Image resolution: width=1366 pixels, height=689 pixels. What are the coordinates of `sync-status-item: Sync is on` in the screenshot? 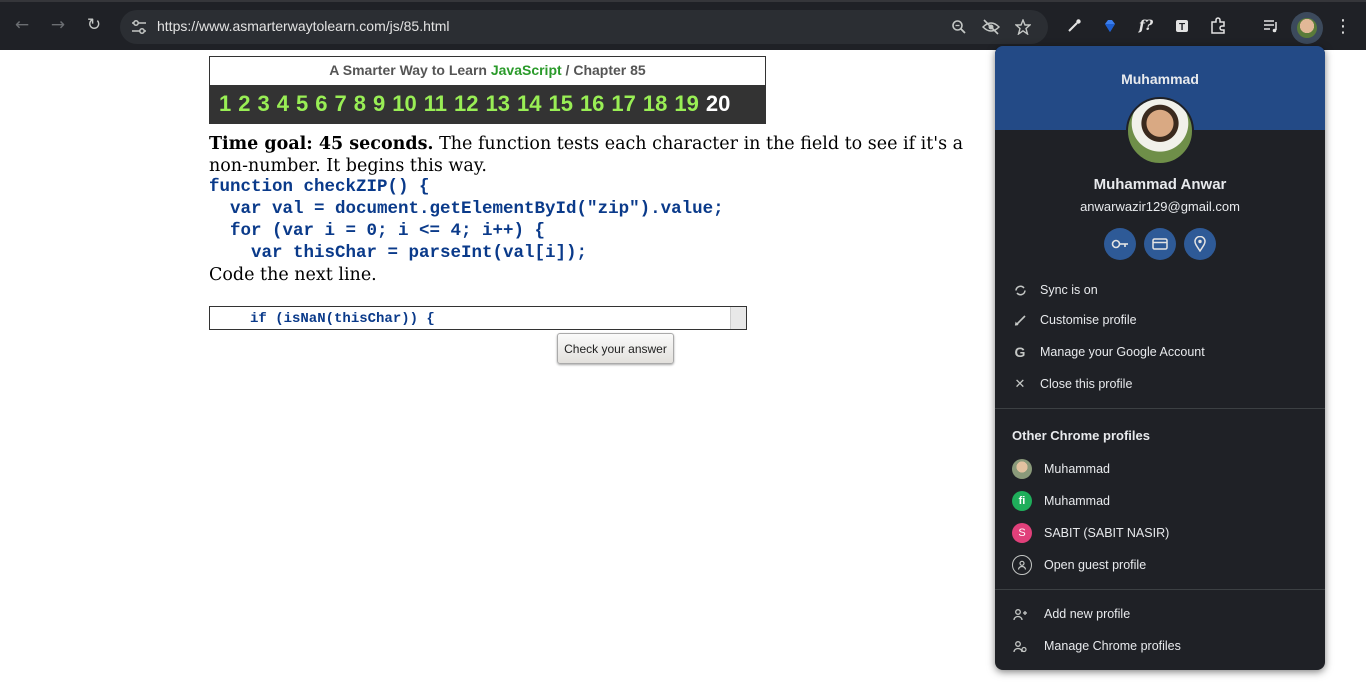 It's located at (1160, 290).